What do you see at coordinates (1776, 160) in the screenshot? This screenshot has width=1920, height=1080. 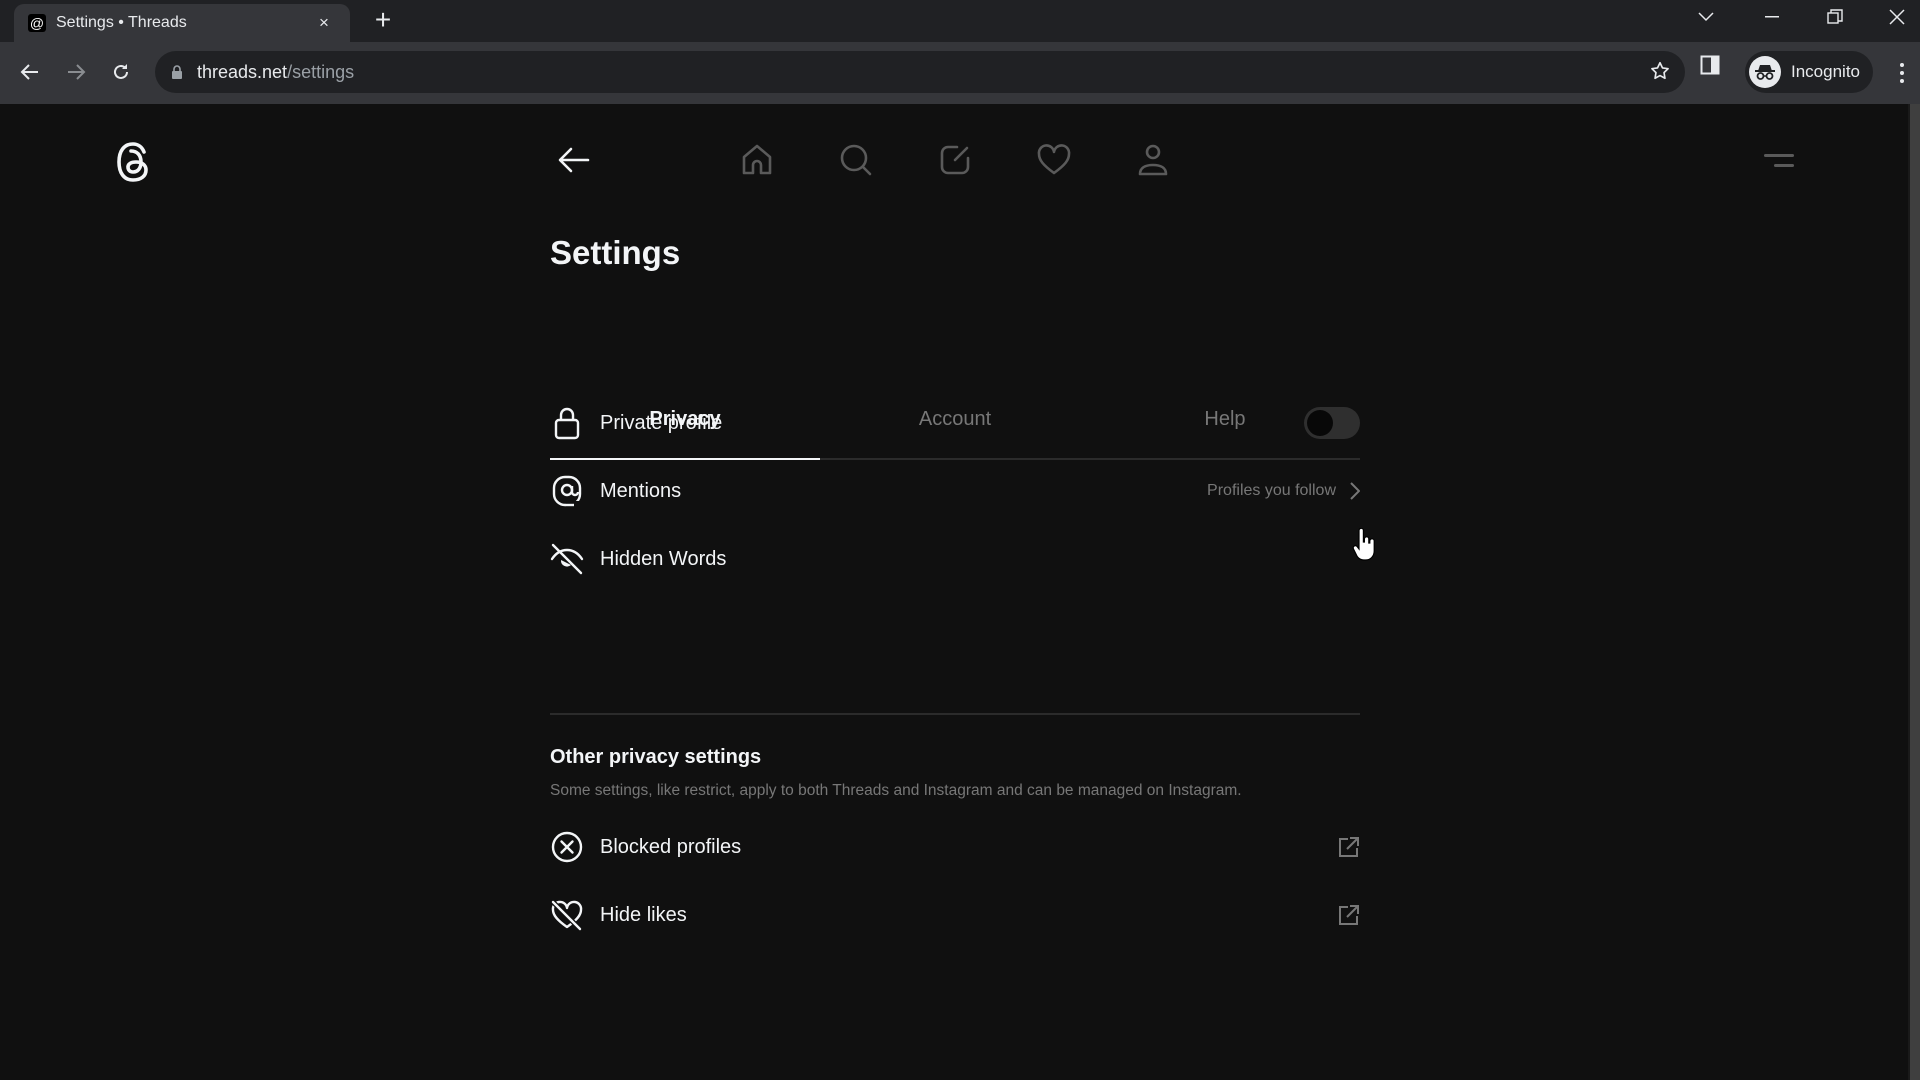 I see `hamburger-menu-button` at bounding box center [1776, 160].